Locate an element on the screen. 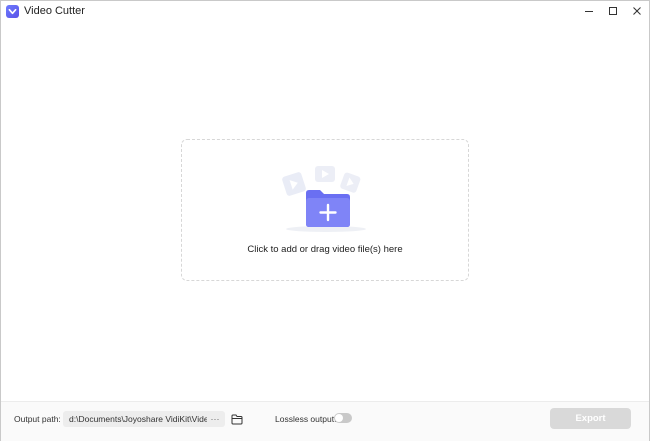 The width and height of the screenshot is (650, 441). add-video-folder-icon is located at coordinates (324, 199).